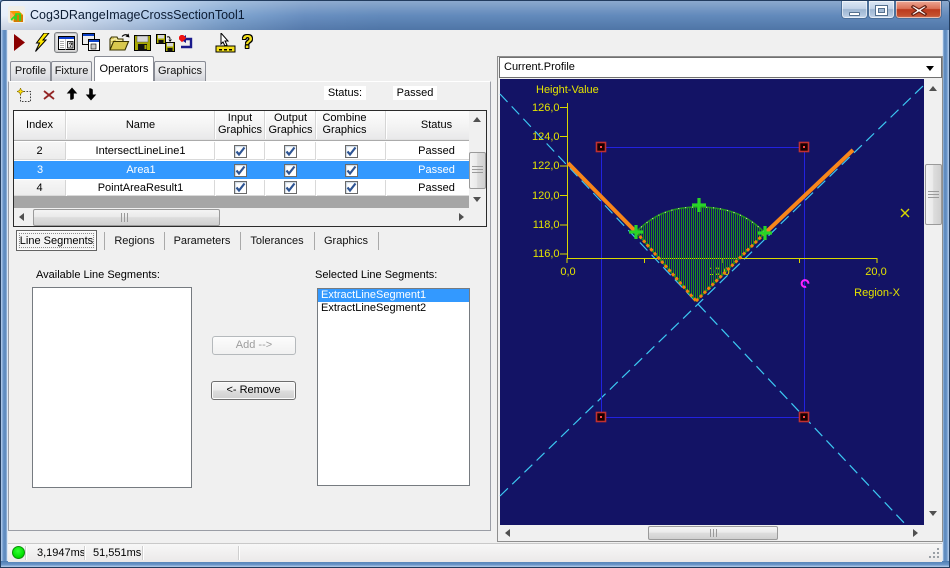  I want to click on svg-text: 116,0, so click(546, 254).